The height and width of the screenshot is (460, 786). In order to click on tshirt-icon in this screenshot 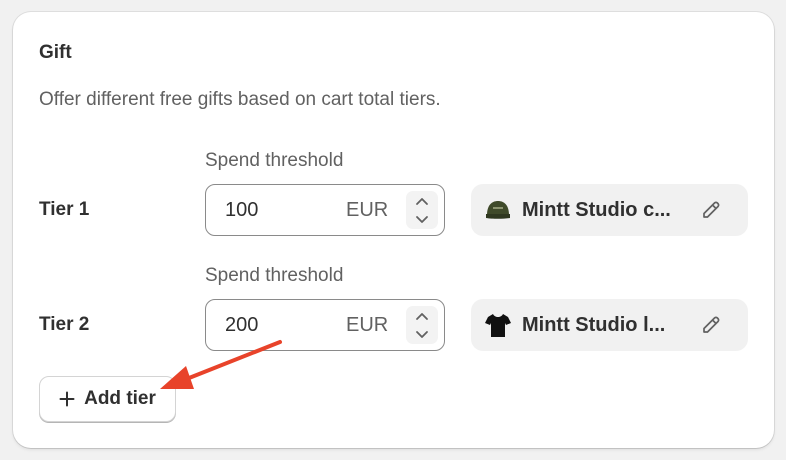, I will do `click(498, 325)`.